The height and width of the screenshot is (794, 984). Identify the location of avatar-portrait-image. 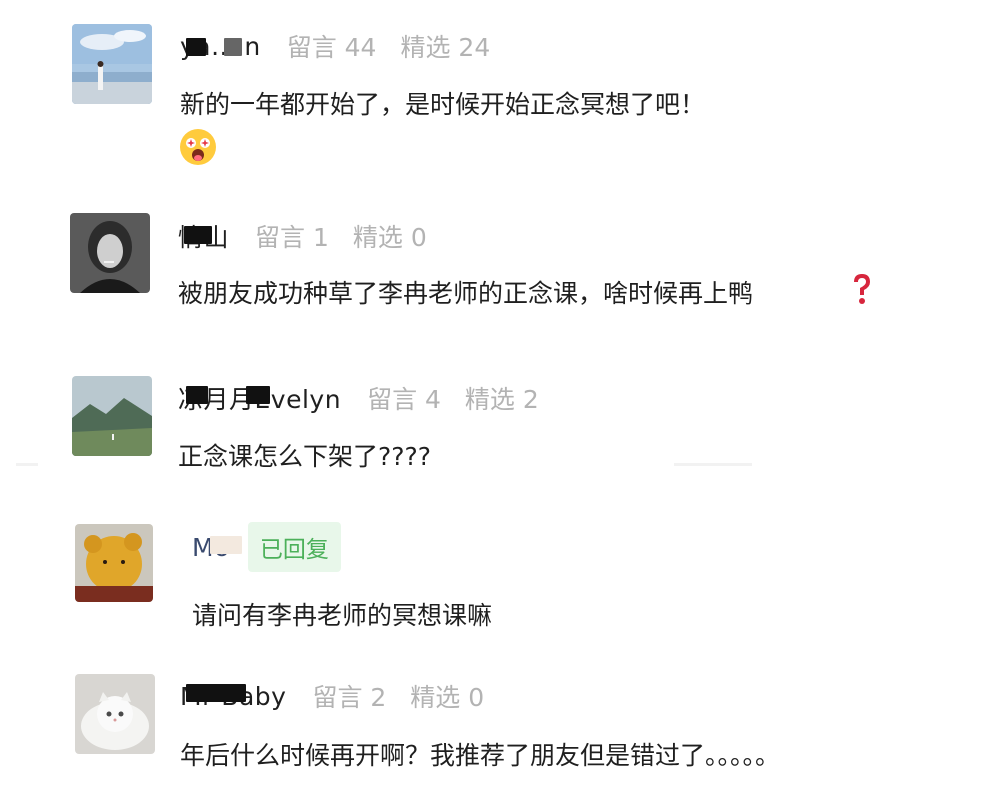
(110, 253).